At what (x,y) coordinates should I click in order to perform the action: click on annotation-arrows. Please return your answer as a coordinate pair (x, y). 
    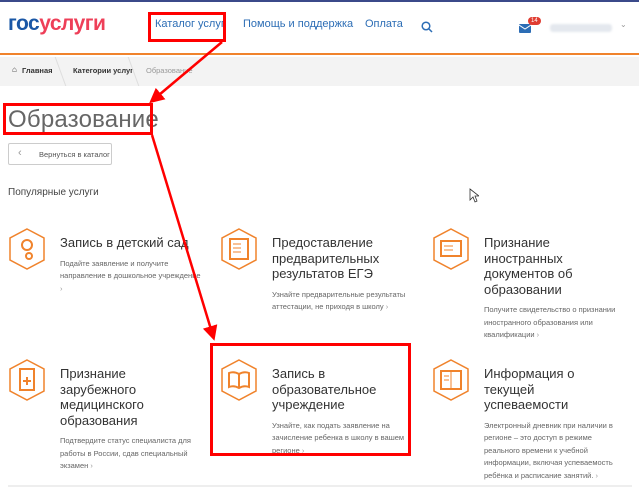
    Looking at the image, I should click on (186, 191).